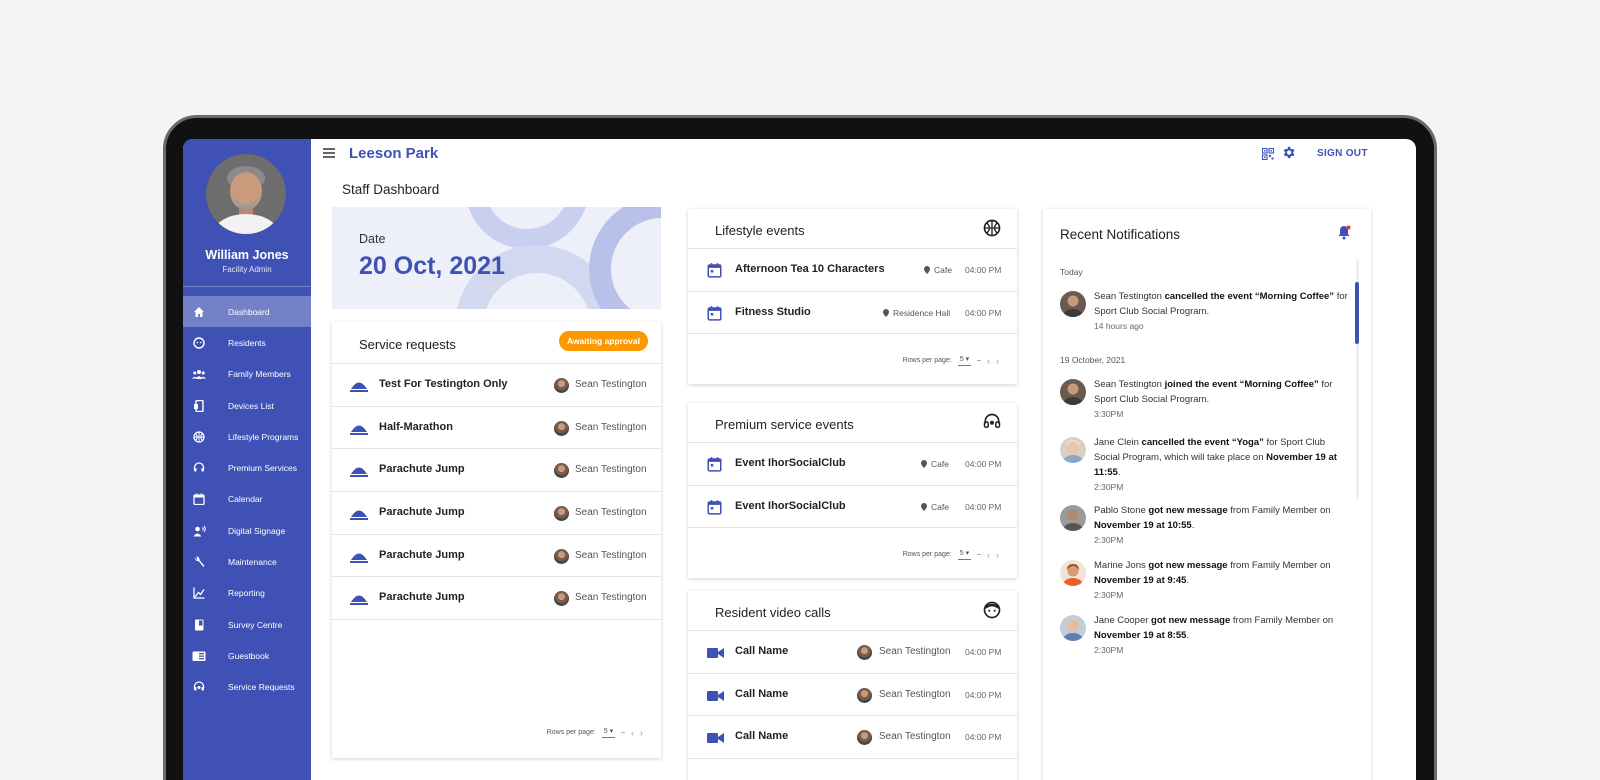  I want to click on row-title: Event IhorSocialClub, so click(790, 463).